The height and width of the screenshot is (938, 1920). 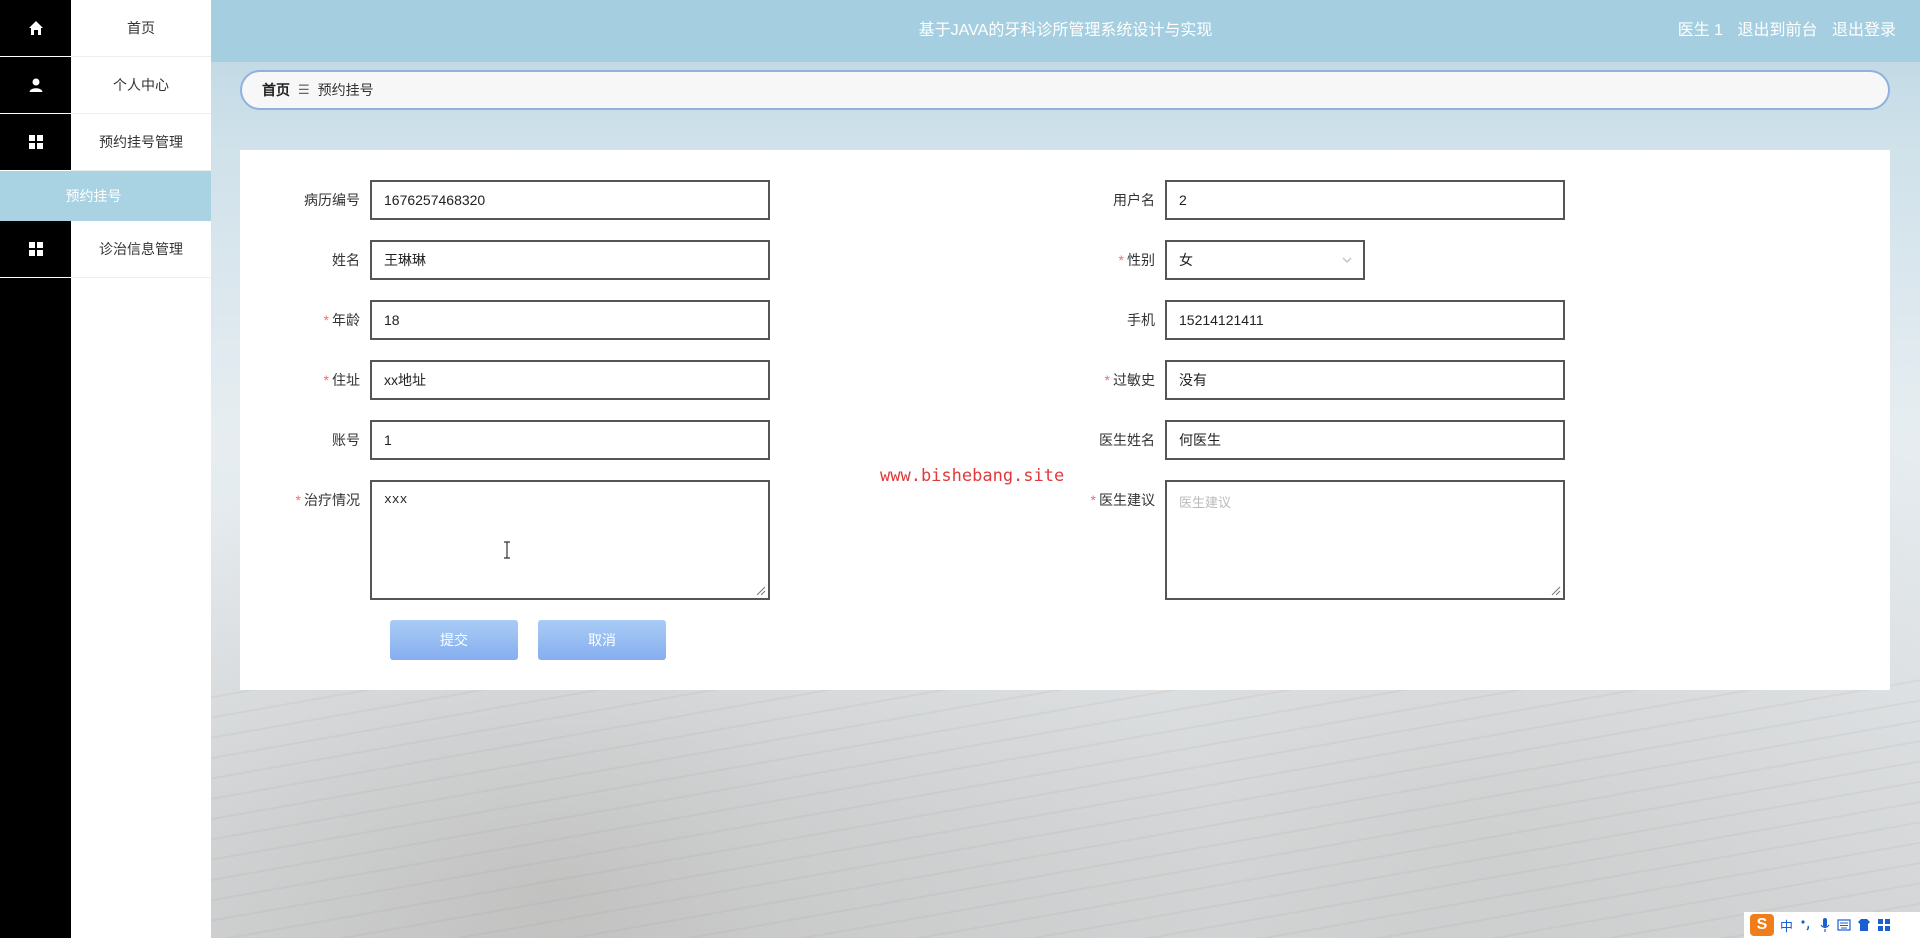 I want to click on header-actions: 医生 1 退出到前台 退出登录, so click(x=1782, y=31).